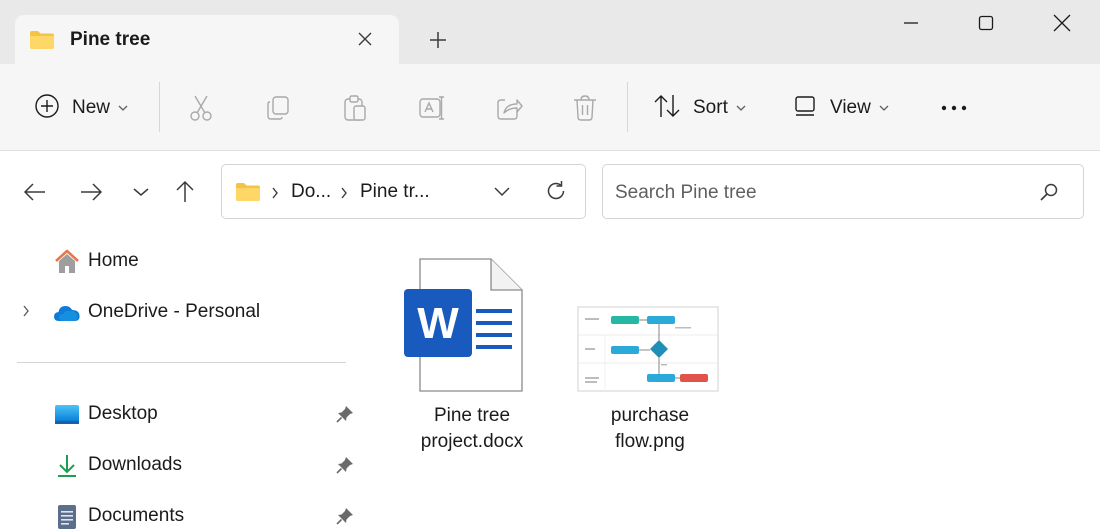  Describe the element at coordinates (67, 517) in the screenshot. I see `documents-icon` at that location.